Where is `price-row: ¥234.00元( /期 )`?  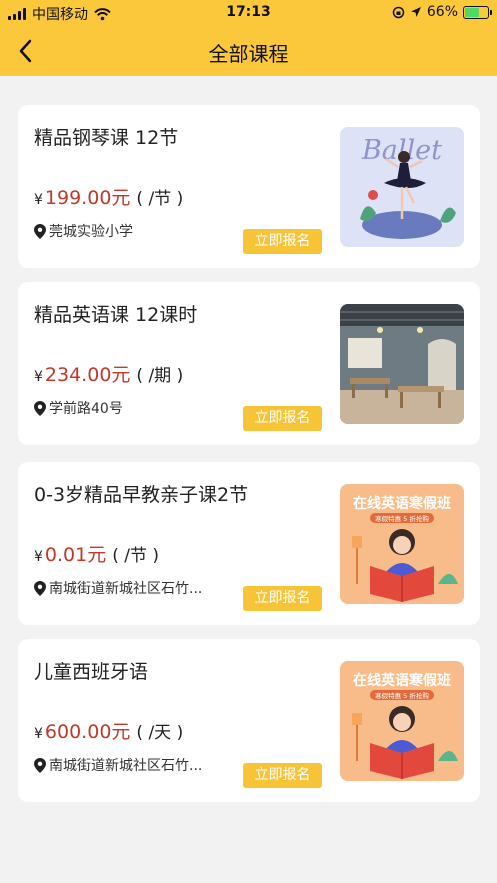
price-row: ¥234.00元( /期 ) is located at coordinates (108, 373).